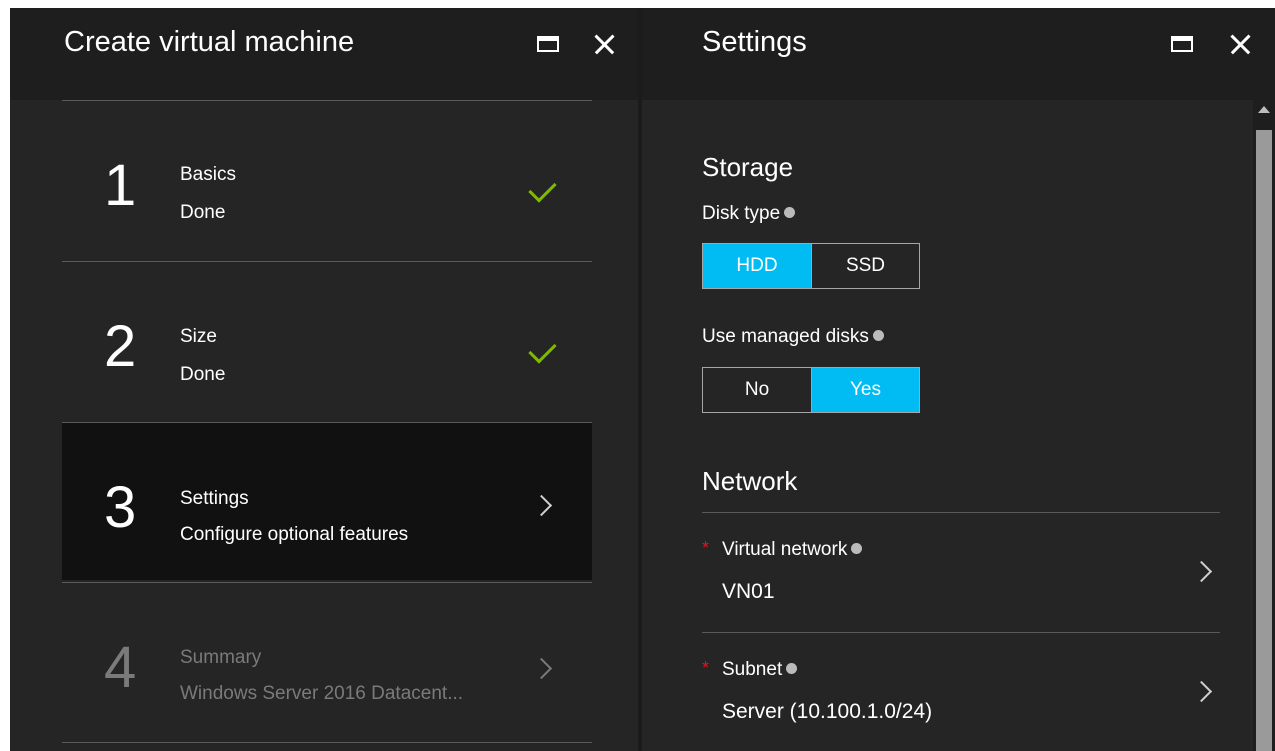 This screenshot has width=1275, height=751. What do you see at coordinates (958, 54) in the screenshot?
I see `blade-header: Settings` at bounding box center [958, 54].